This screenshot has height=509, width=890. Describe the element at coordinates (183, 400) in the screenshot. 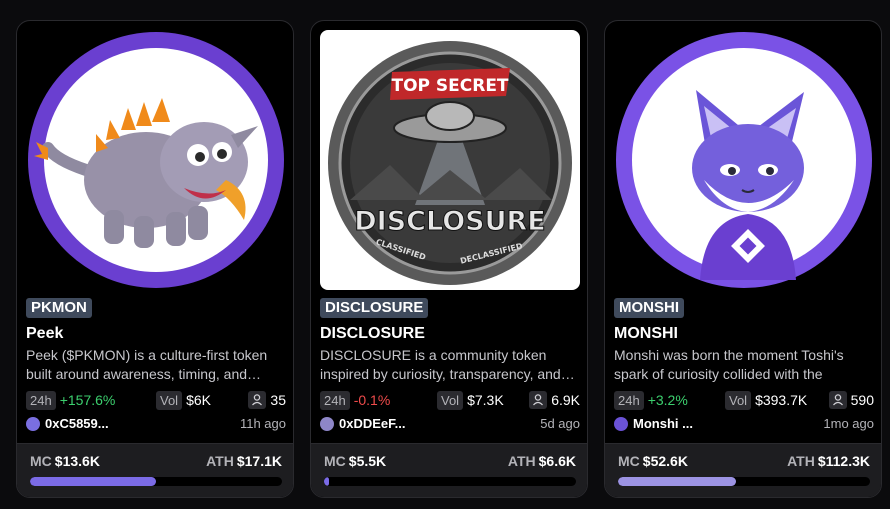

I see `volume: Vol $6K` at that location.